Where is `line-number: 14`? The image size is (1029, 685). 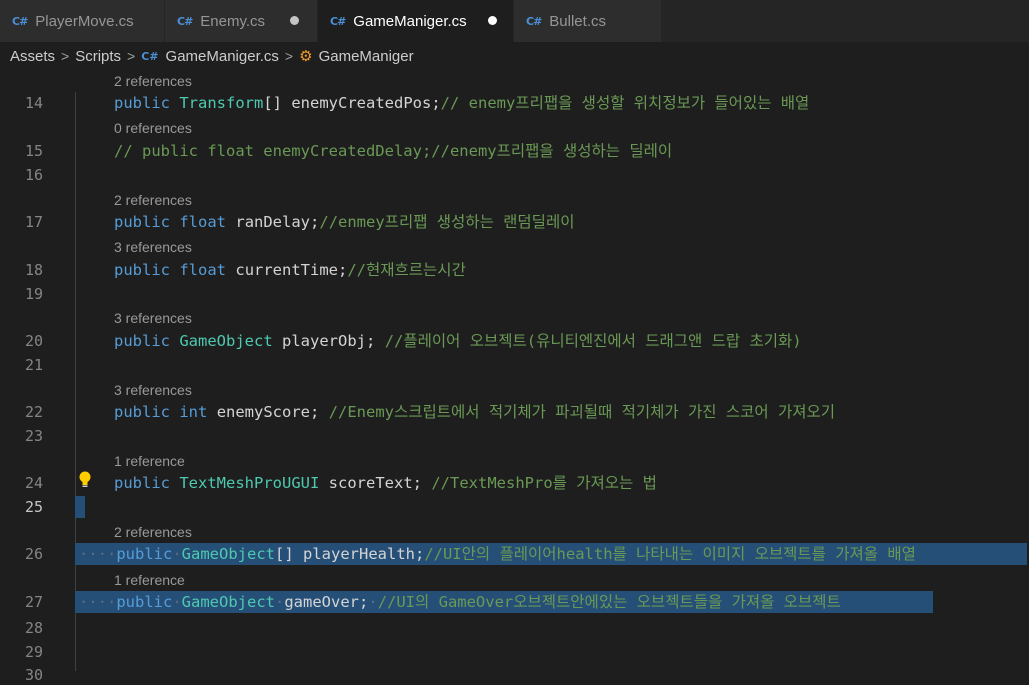 line-number: 14 is located at coordinates (33, 103).